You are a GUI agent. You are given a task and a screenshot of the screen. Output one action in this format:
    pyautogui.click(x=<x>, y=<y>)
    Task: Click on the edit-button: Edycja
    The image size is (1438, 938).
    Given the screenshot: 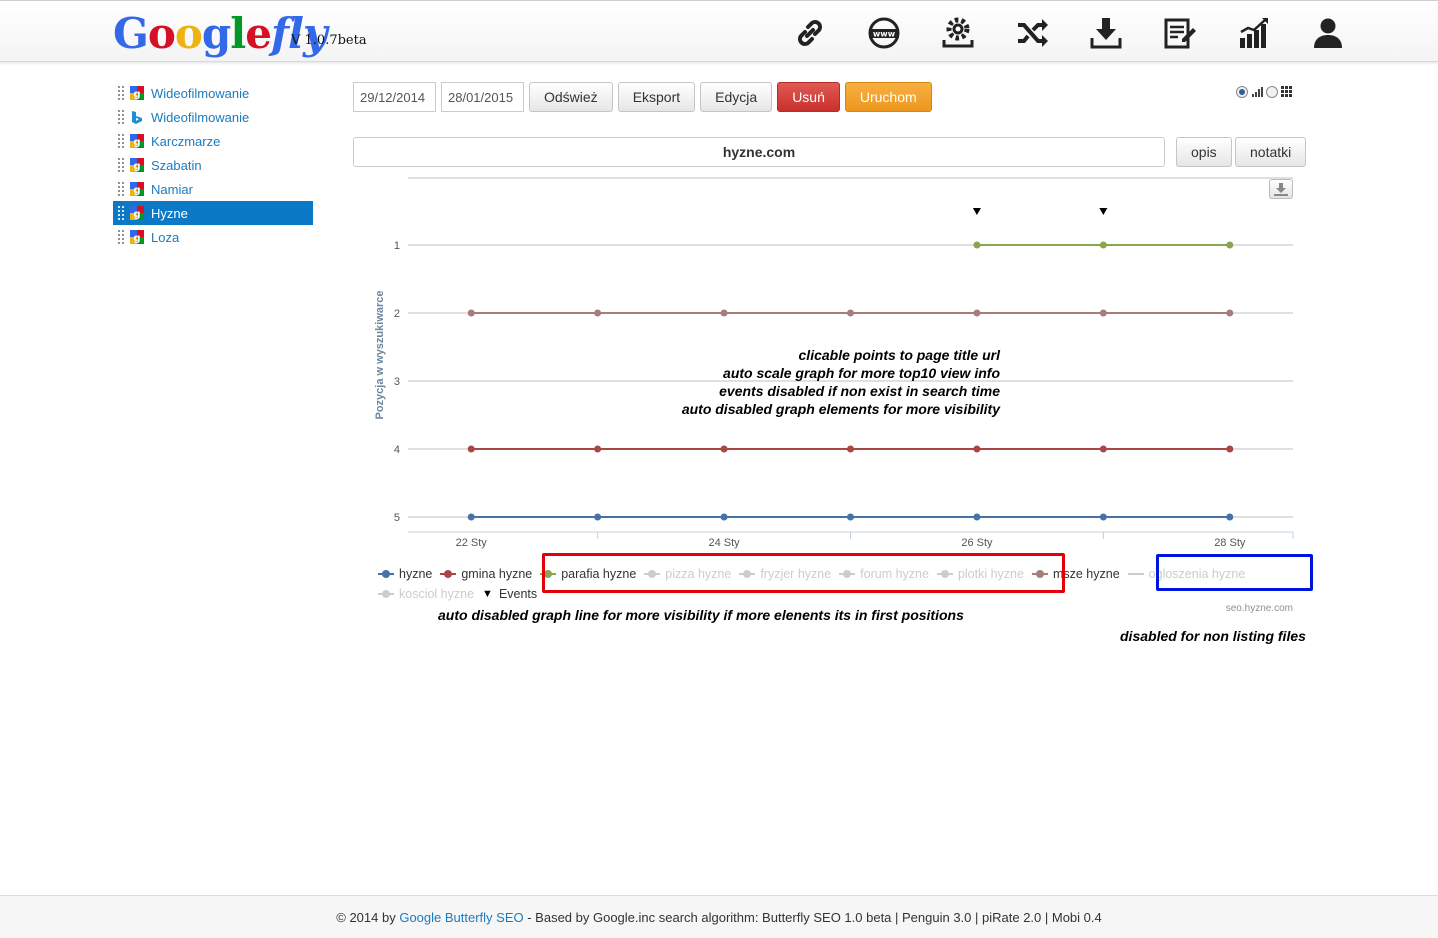 What is the action you would take?
    pyautogui.click(x=736, y=97)
    